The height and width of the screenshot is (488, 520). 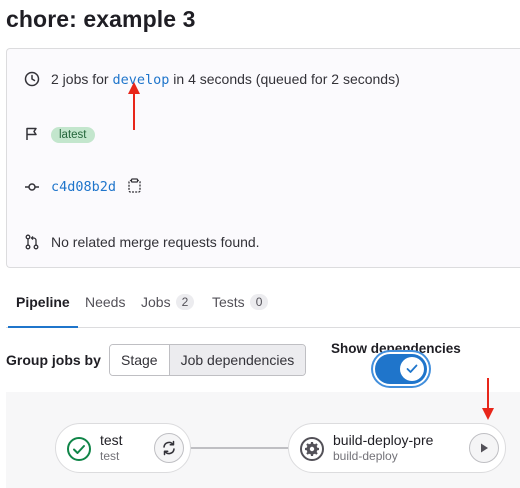 I want to click on annotation-arrow-up, so click(x=134, y=106).